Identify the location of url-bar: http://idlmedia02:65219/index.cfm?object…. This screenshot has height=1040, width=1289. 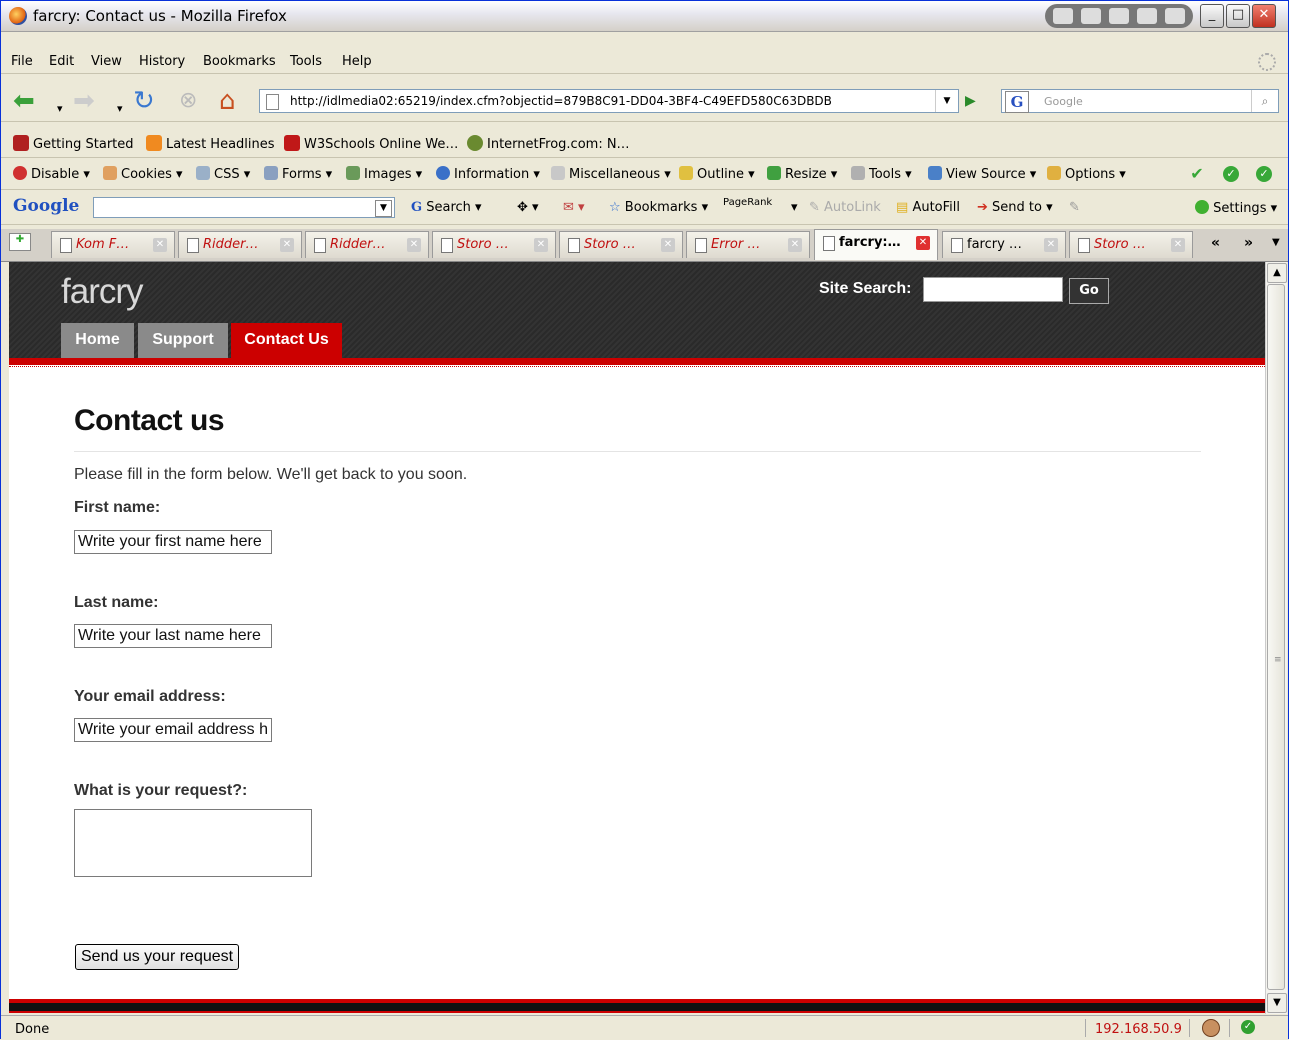
(609, 101).